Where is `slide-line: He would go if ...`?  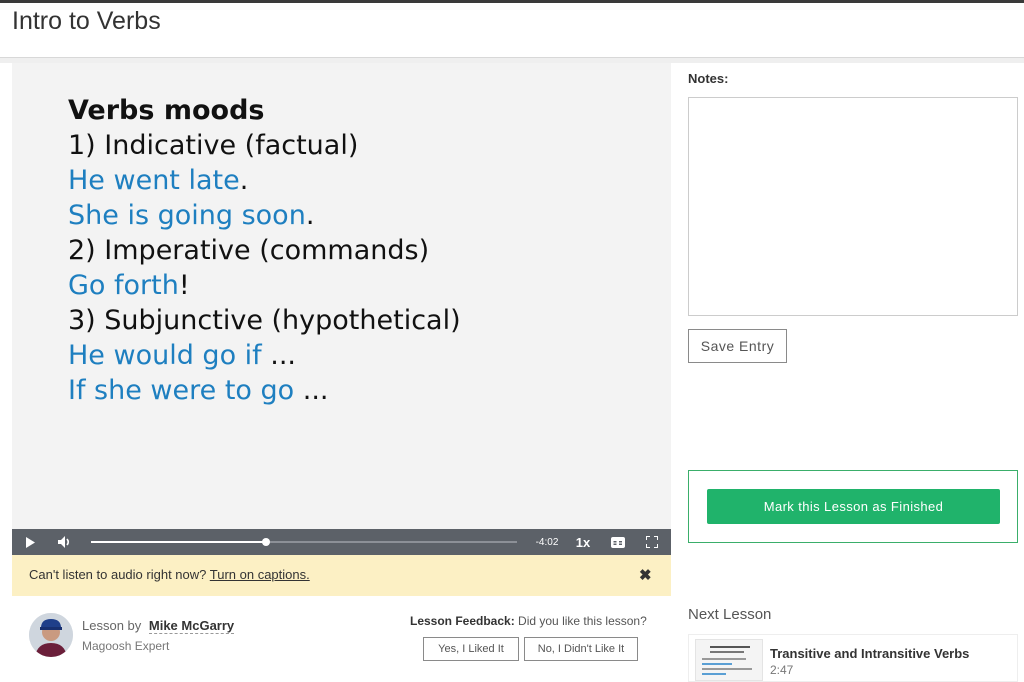 slide-line: He would go if ... is located at coordinates (182, 355).